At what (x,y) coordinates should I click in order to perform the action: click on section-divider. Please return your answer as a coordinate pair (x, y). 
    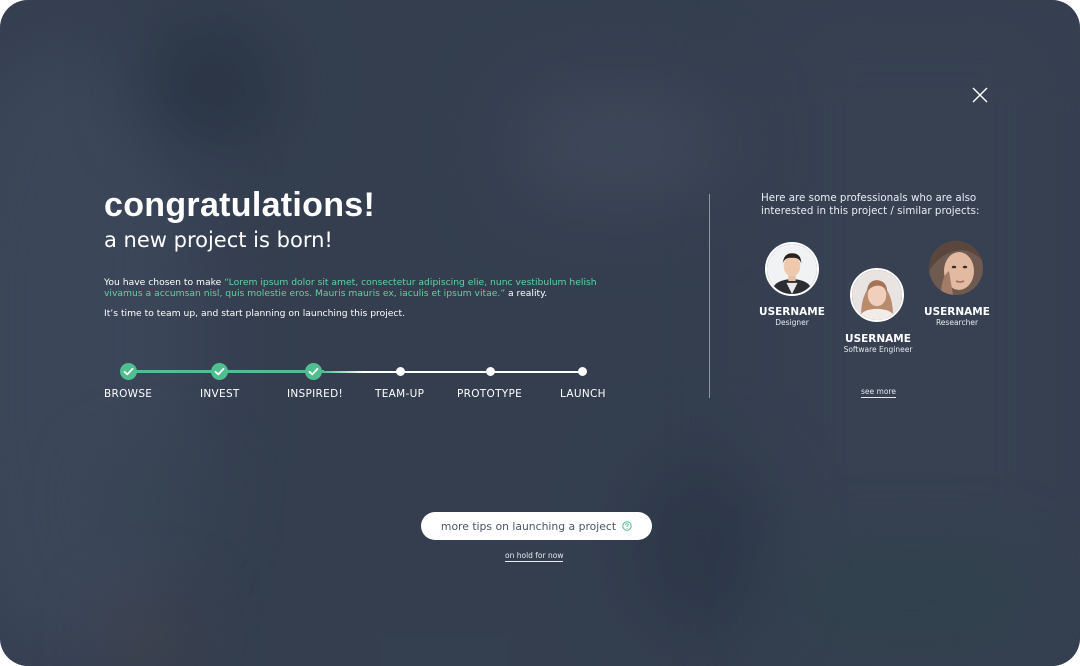
    Looking at the image, I should click on (709, 296).